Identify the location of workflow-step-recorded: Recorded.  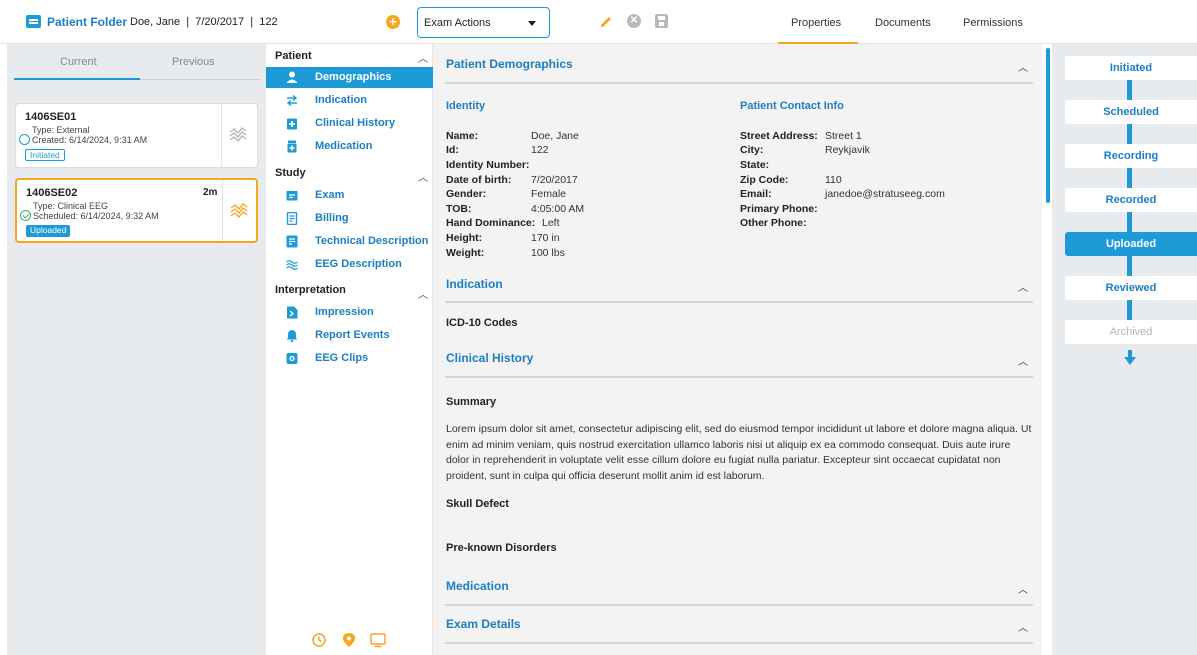
(1131, 200).